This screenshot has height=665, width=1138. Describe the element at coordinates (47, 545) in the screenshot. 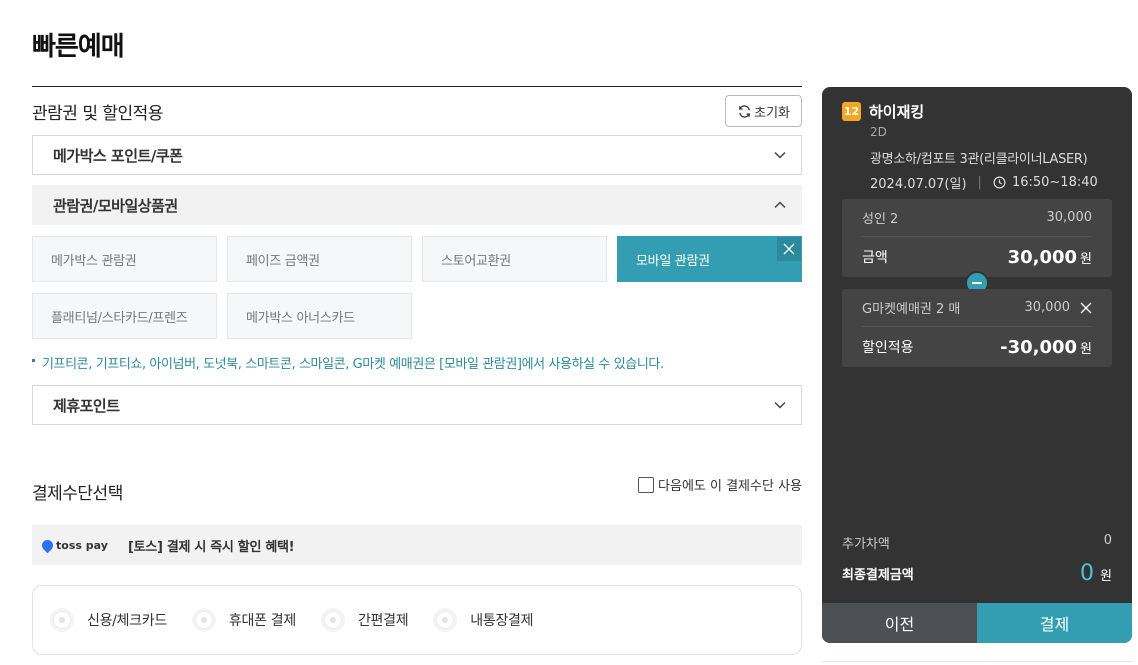

I see `toss-drop-icon` at that location.